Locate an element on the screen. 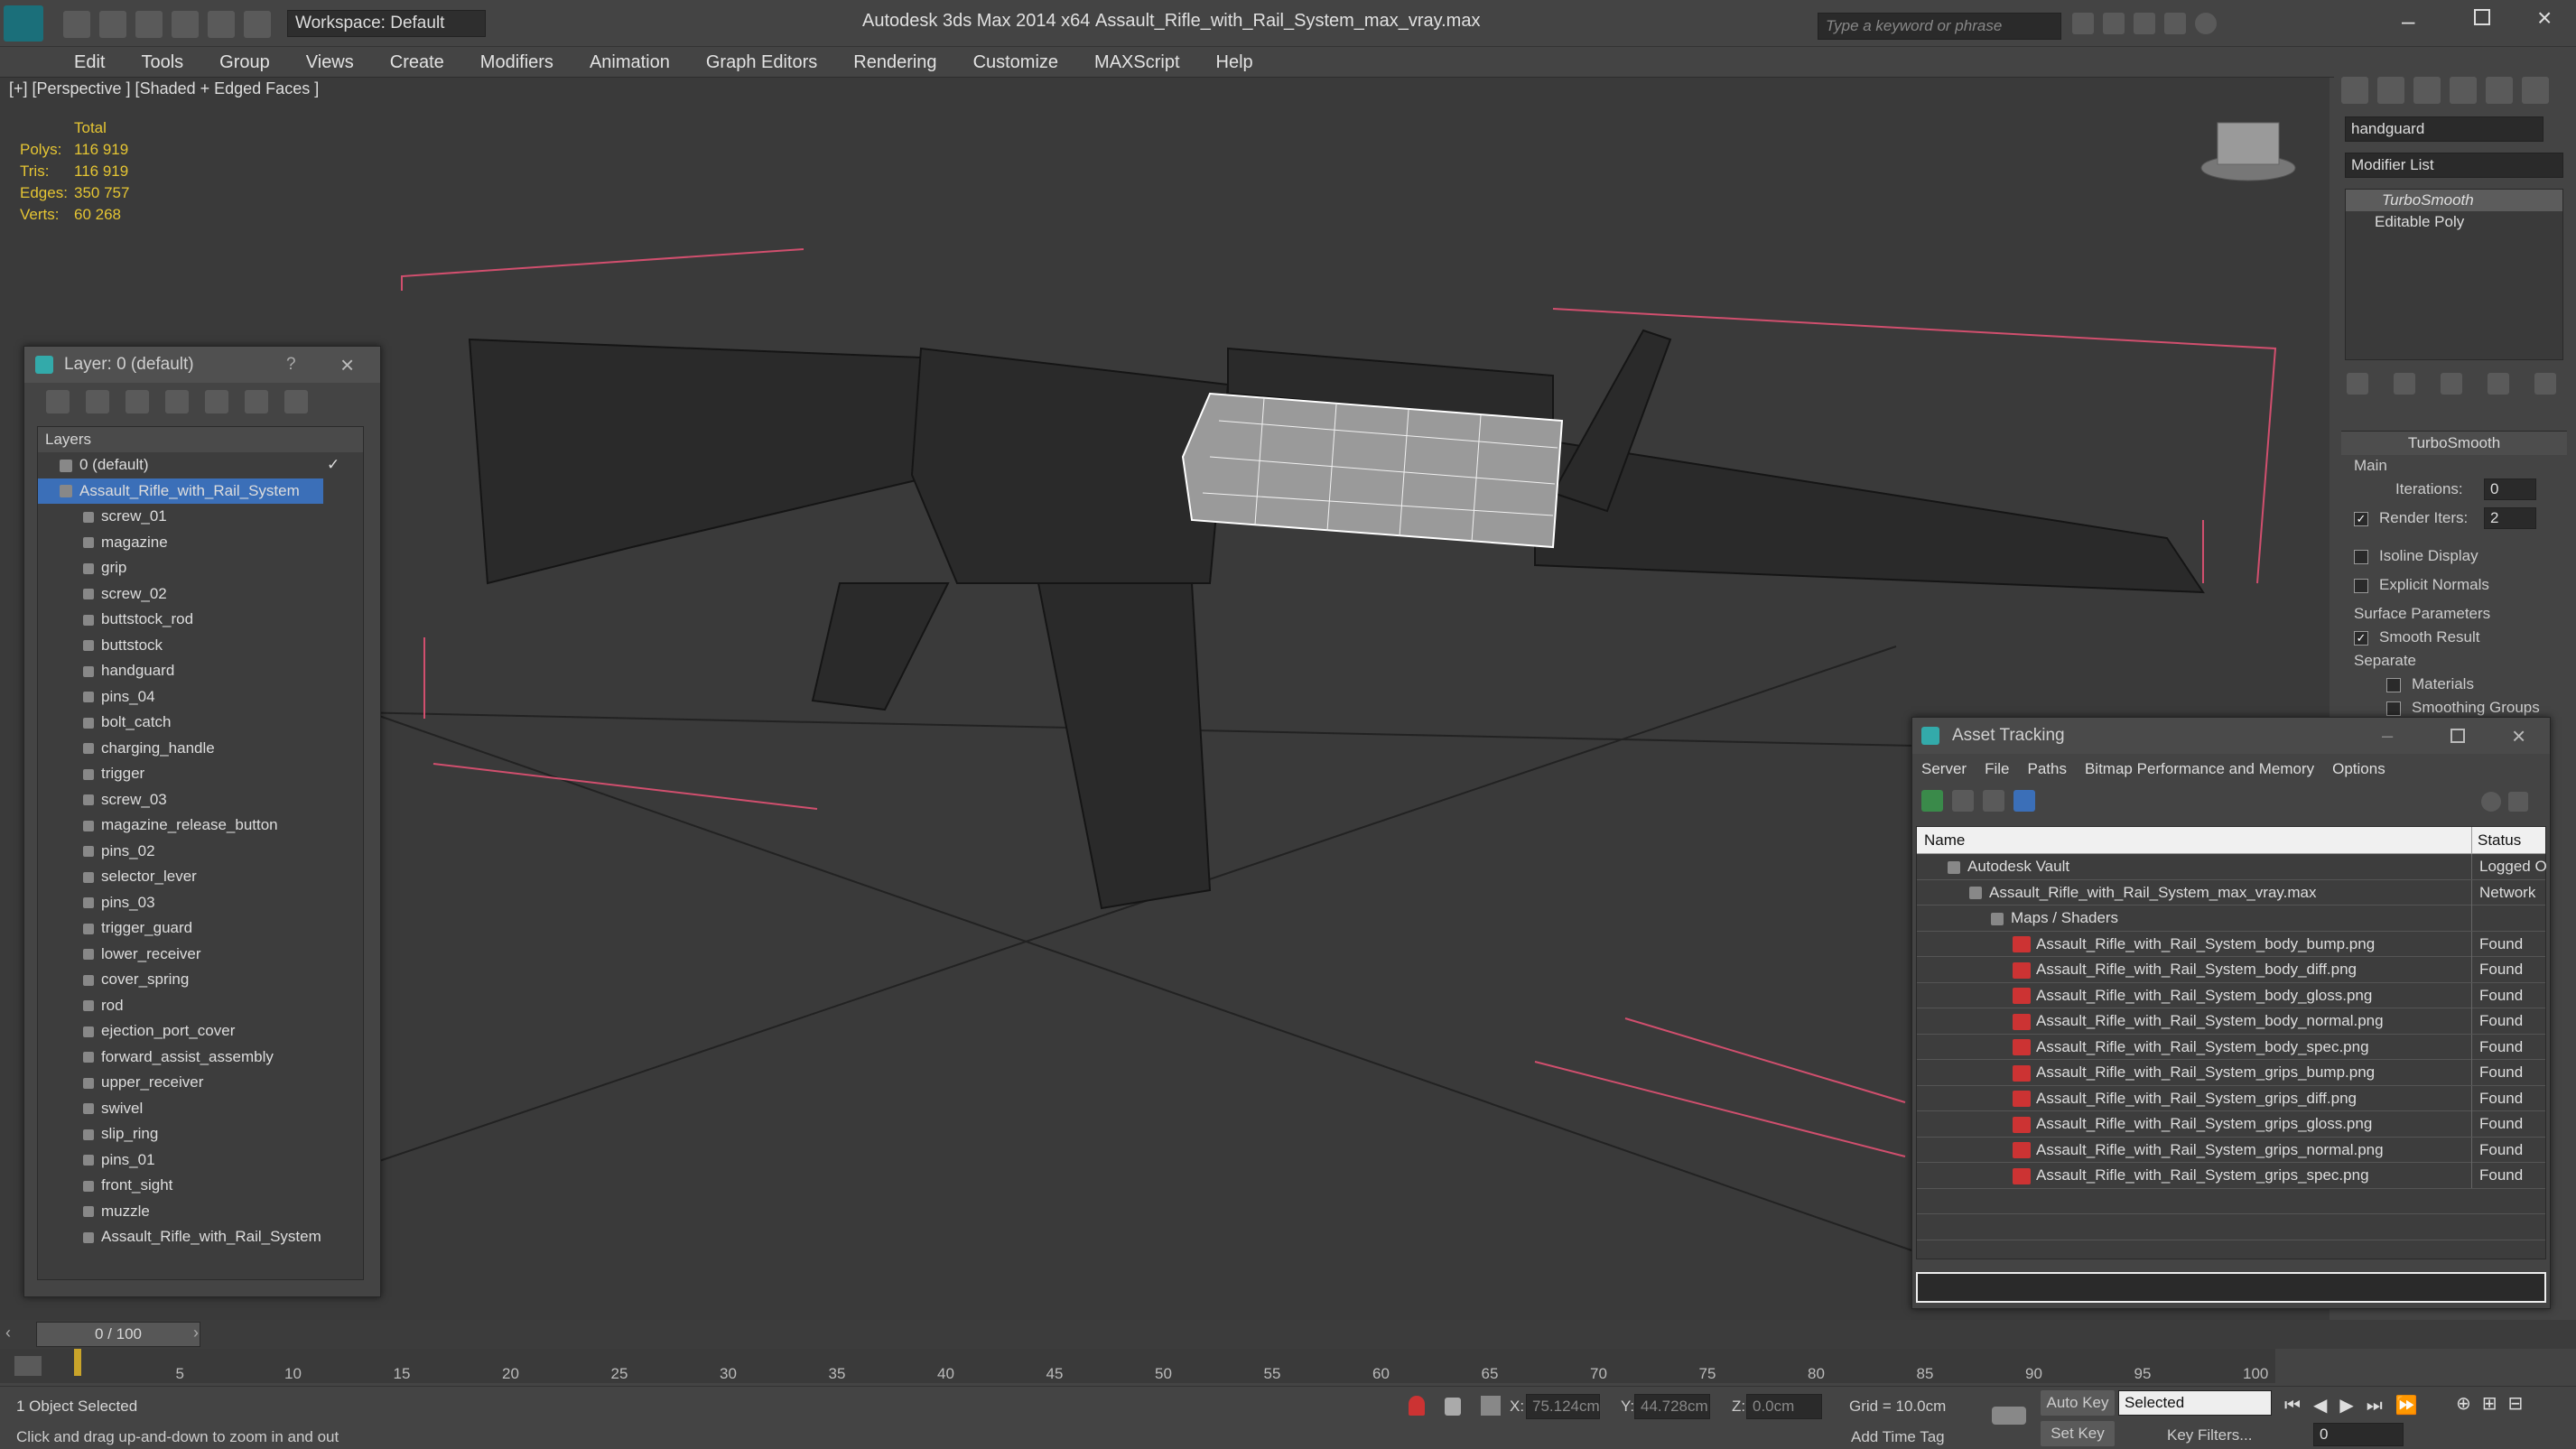 This screenshot has width=2576, height=1449. asset-menu-file: File is located at coordinates (1997, 768).